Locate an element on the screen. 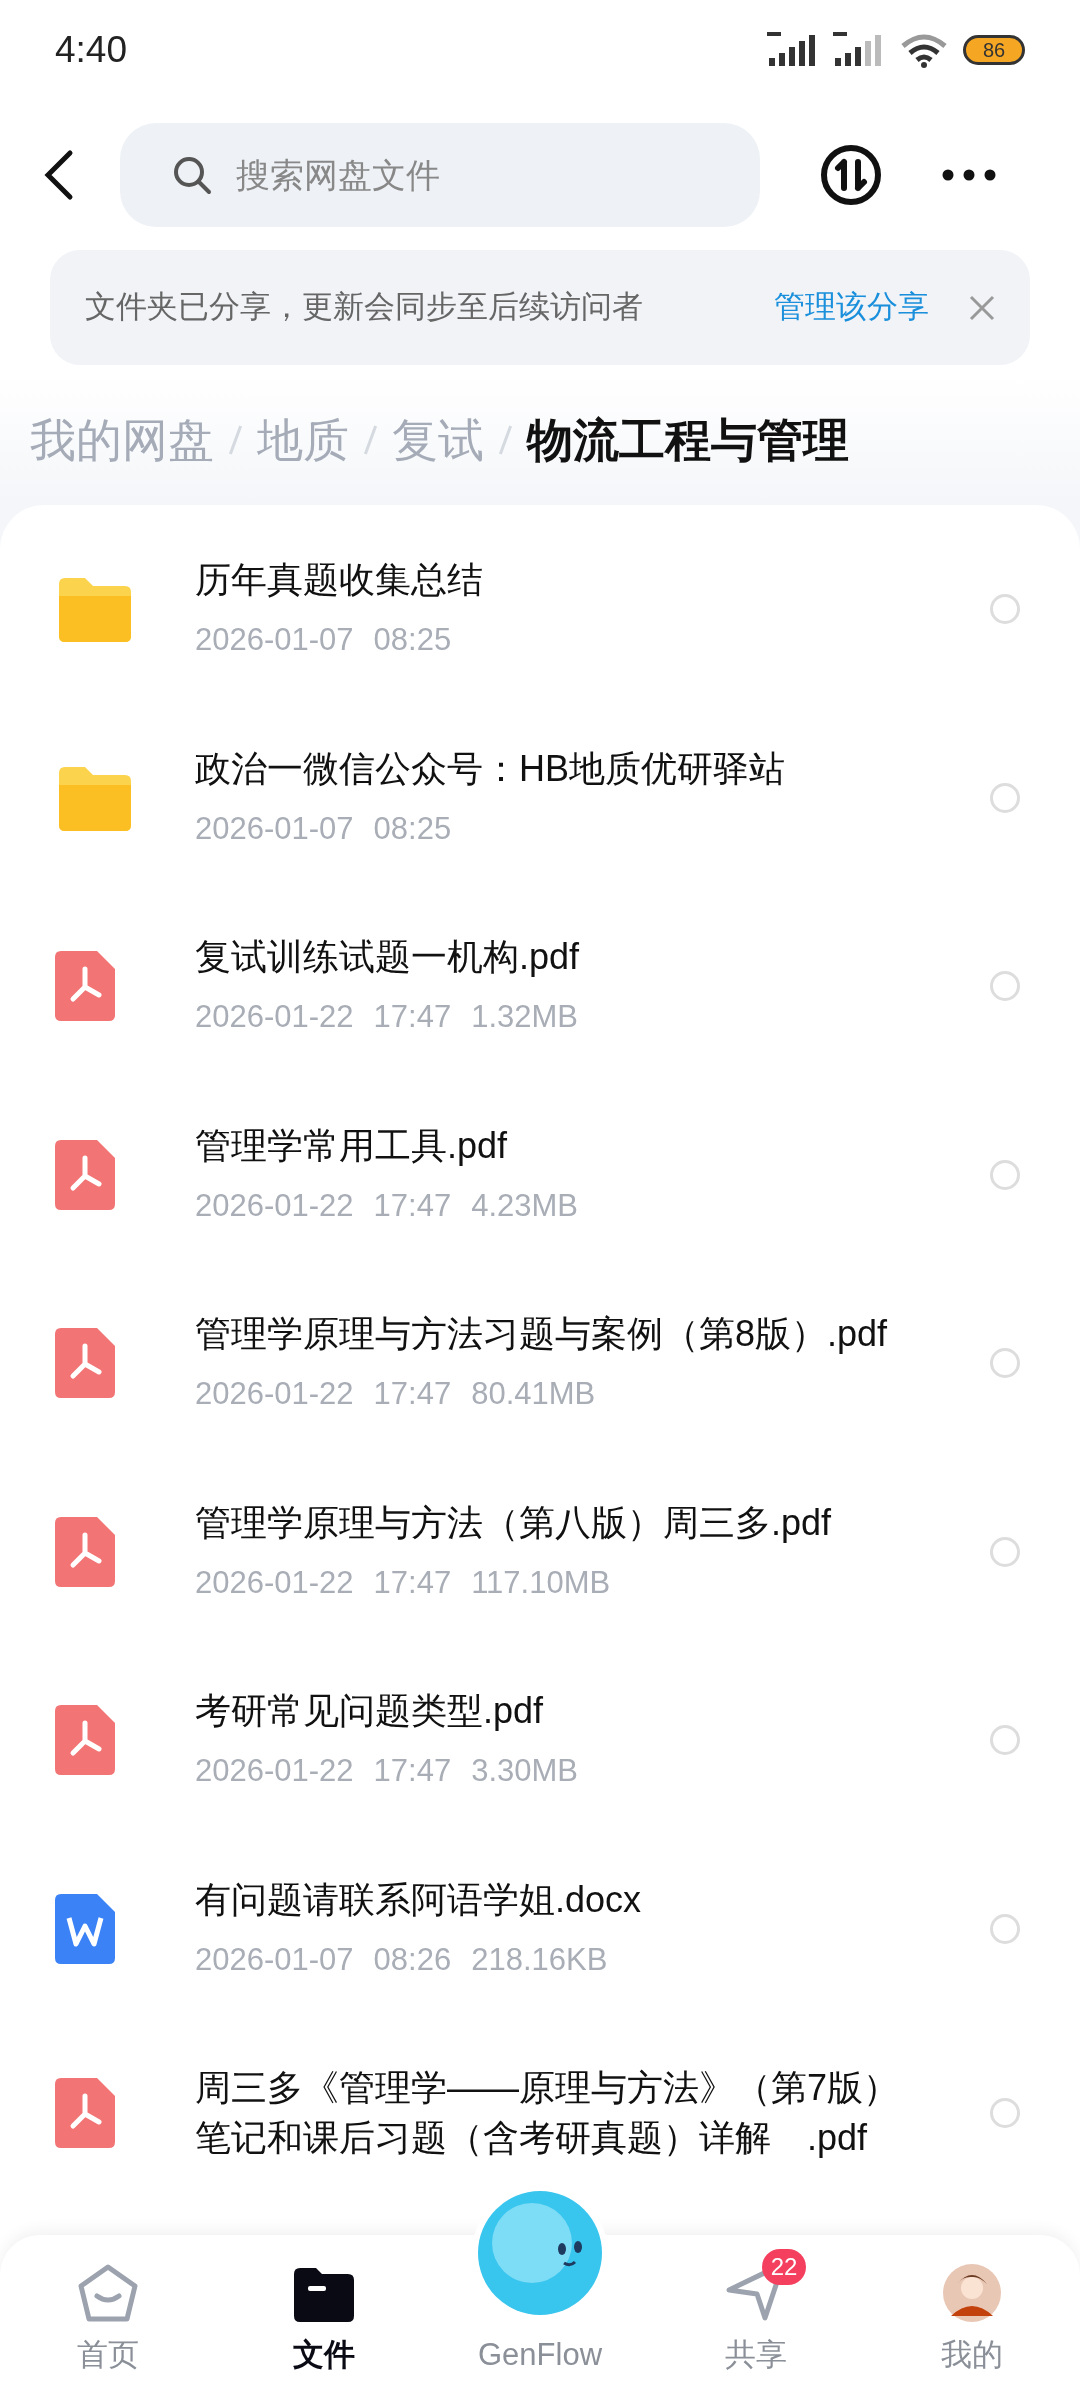 The width and height of the screenshot is (1080, 2400). breadcrumb-item: 物流工程与管理 is located at coordinates (688, 440).